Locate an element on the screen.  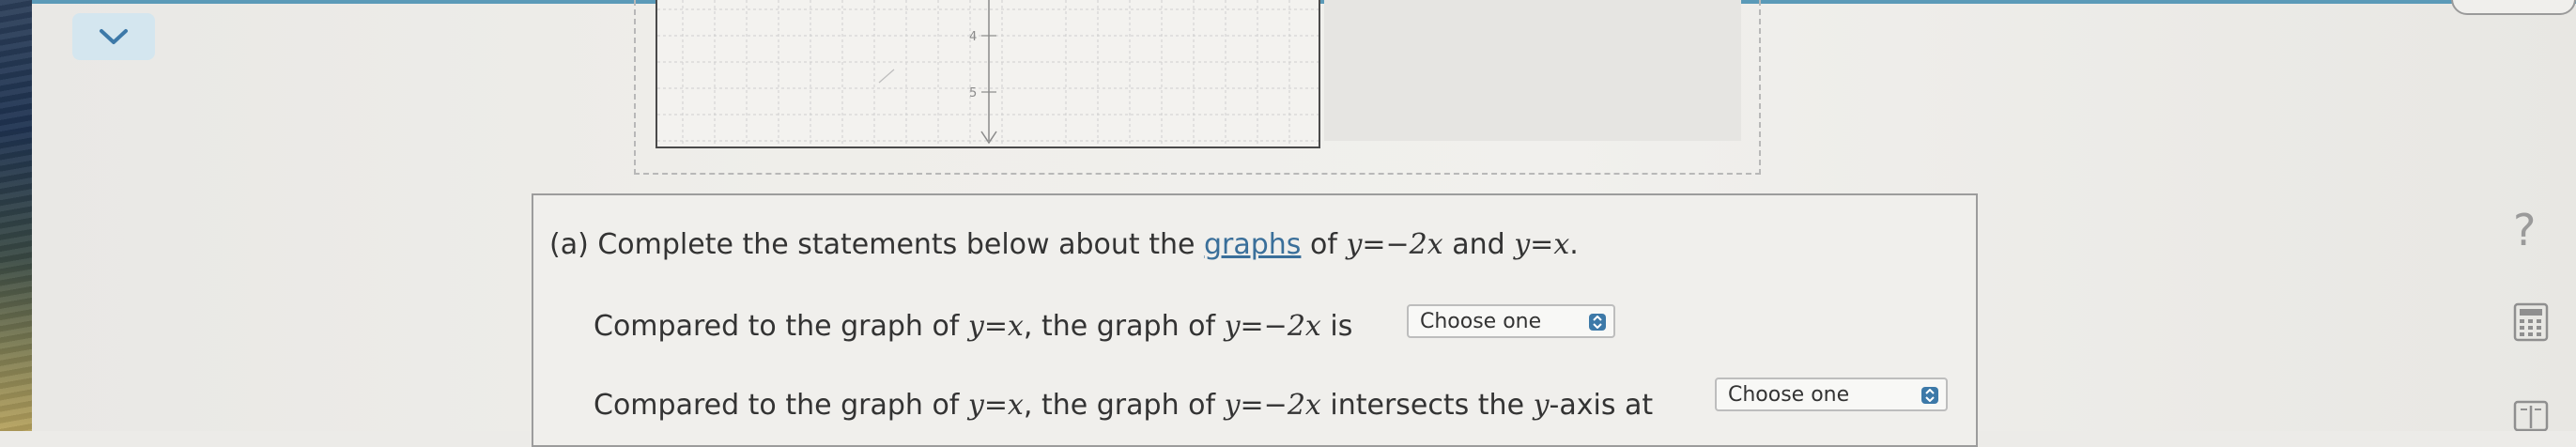
statement-2-select: Choose one is located at coordinates (1831, 394).